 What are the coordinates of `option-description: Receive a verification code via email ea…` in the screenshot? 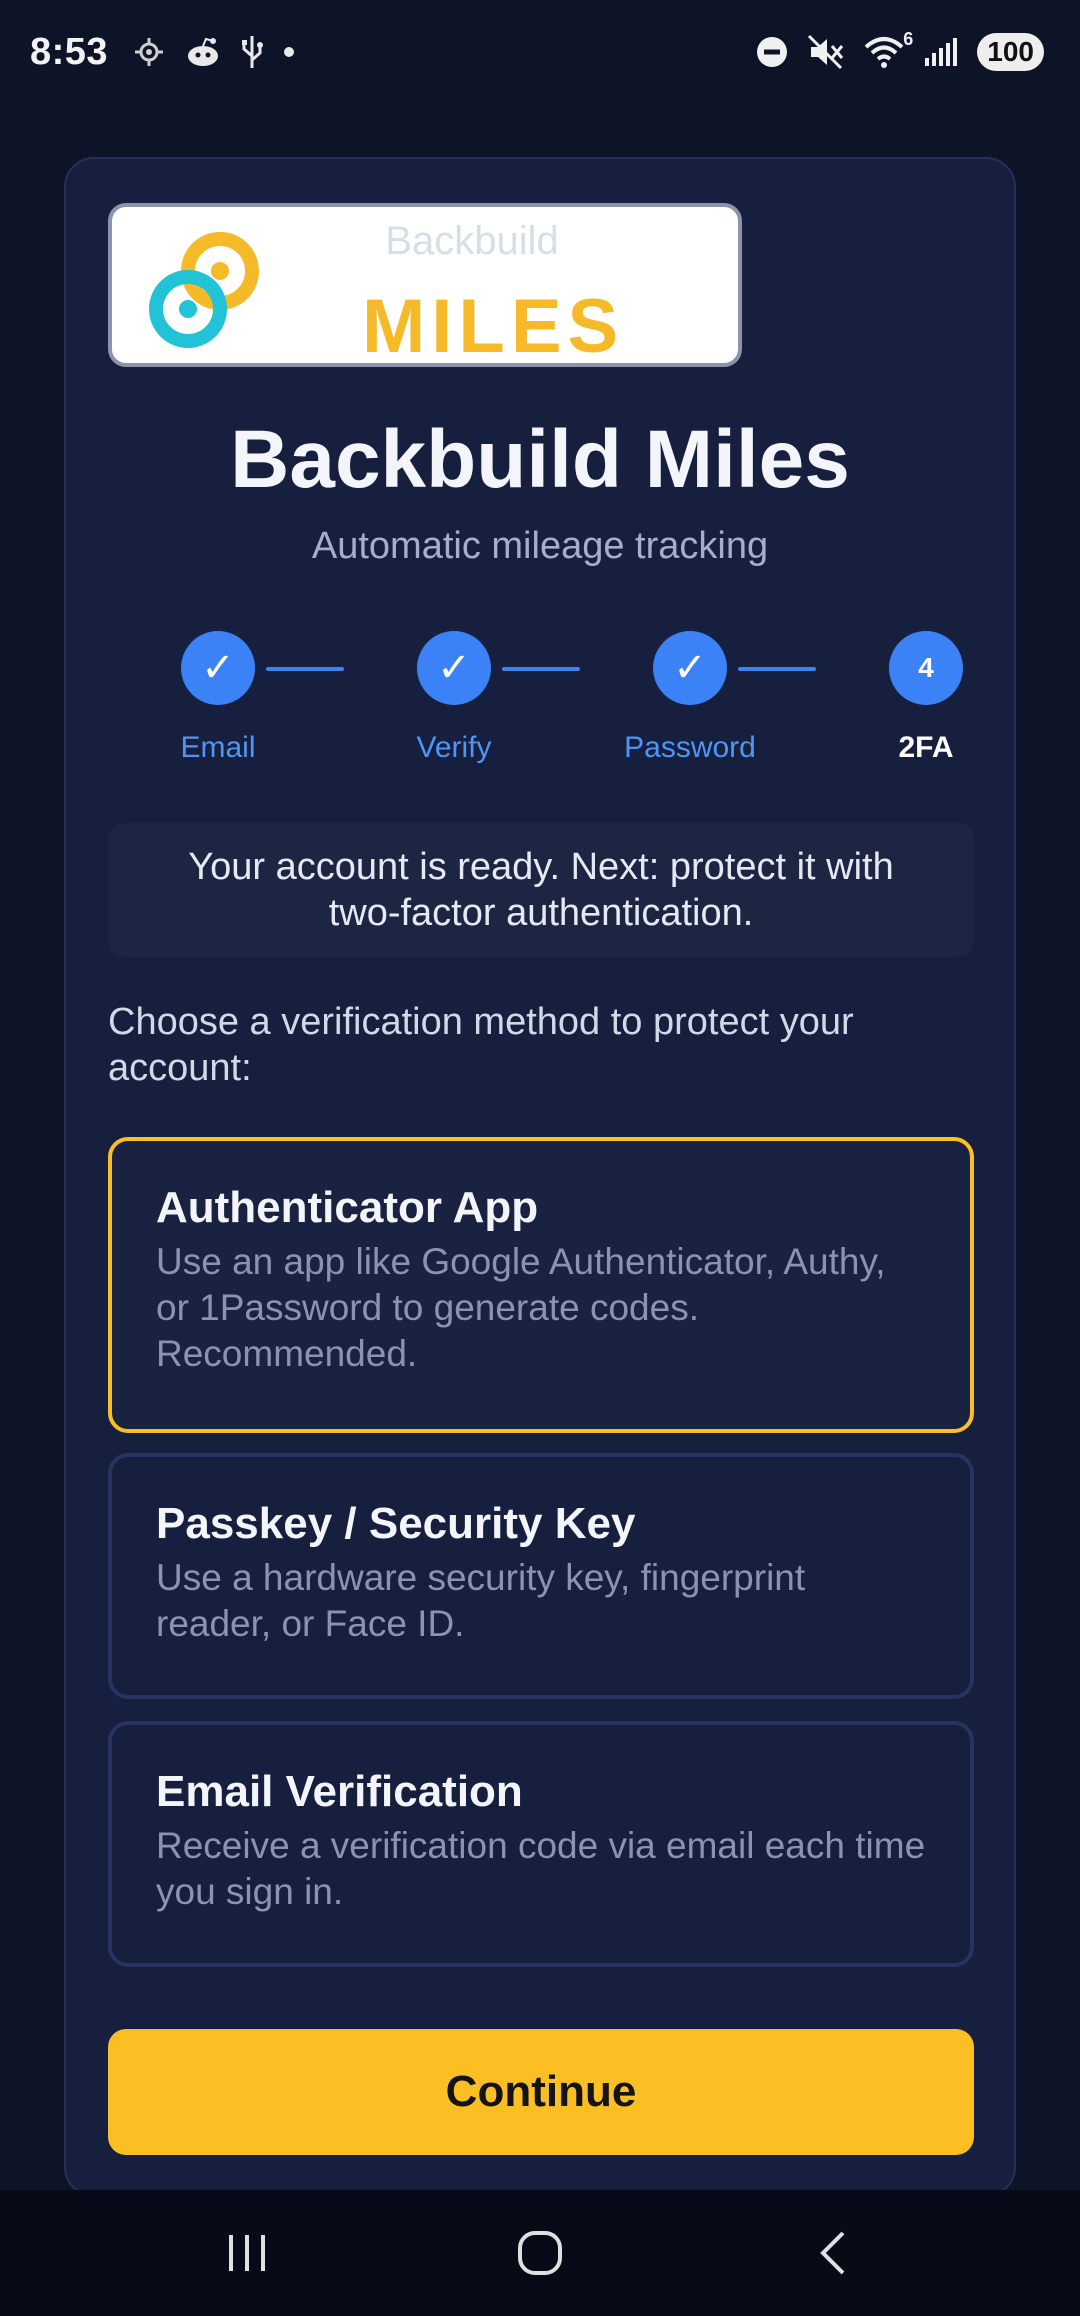 It's located at (541, 1868).